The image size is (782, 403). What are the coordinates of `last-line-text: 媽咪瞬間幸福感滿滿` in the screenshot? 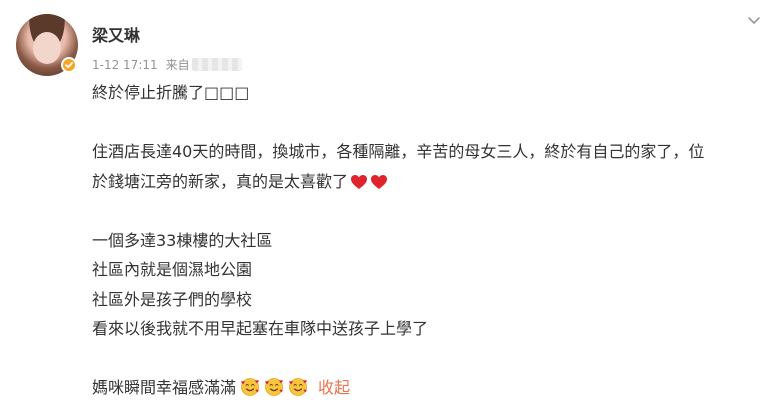 It's located at (164, 387).